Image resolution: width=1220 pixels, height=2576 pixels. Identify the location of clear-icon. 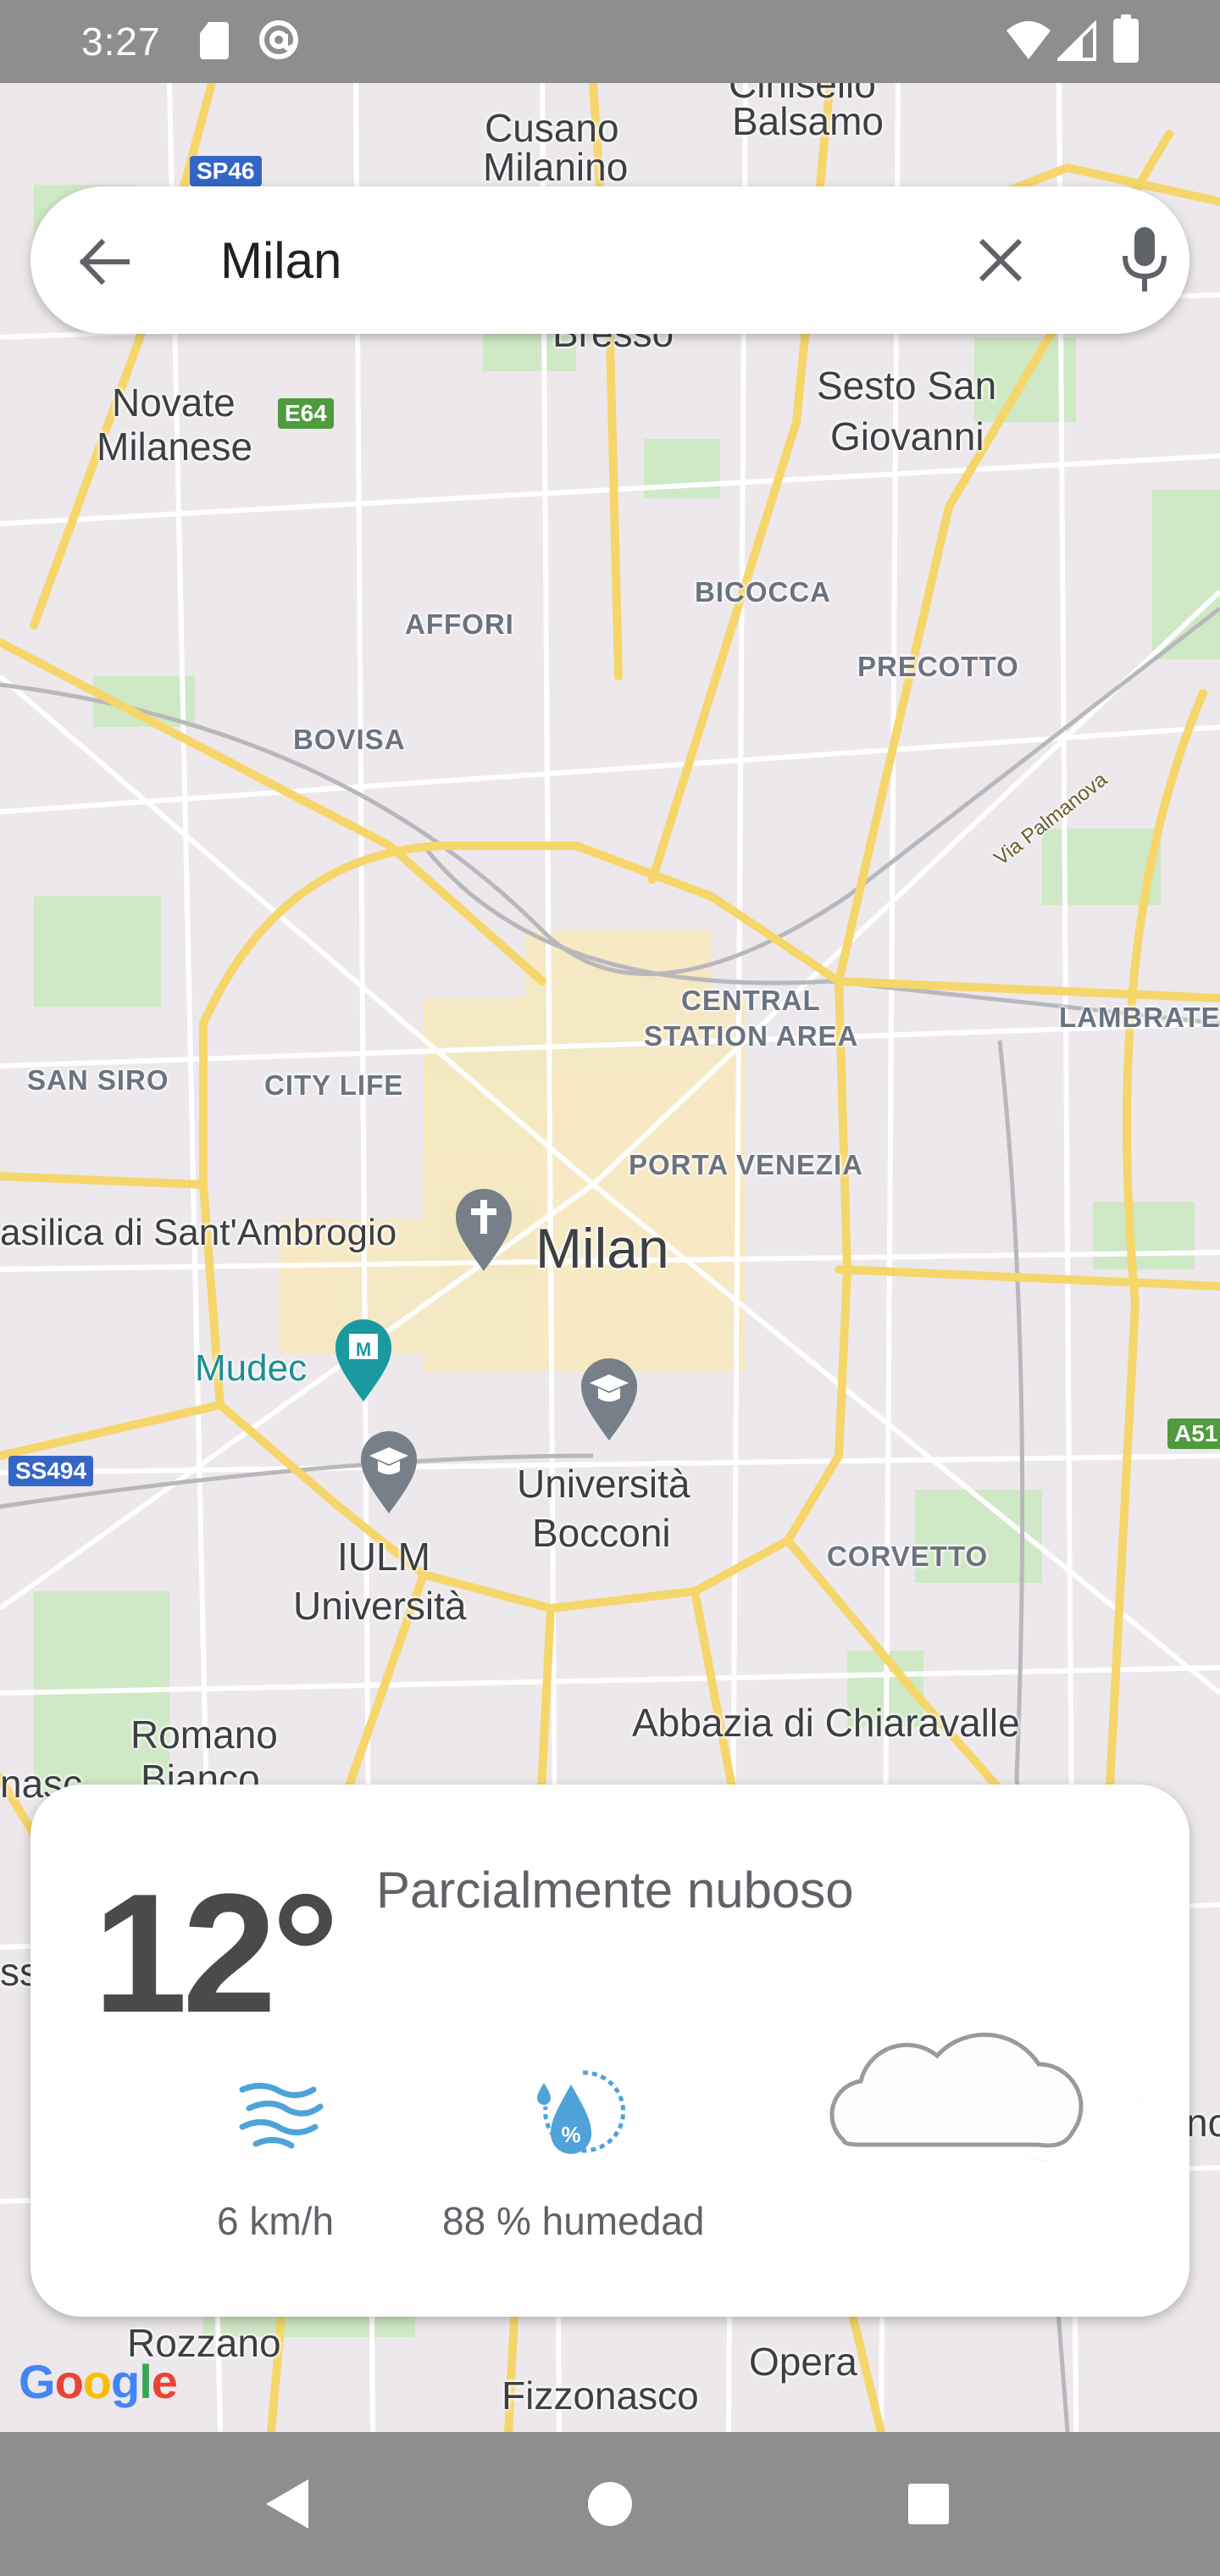
(1000, 260).